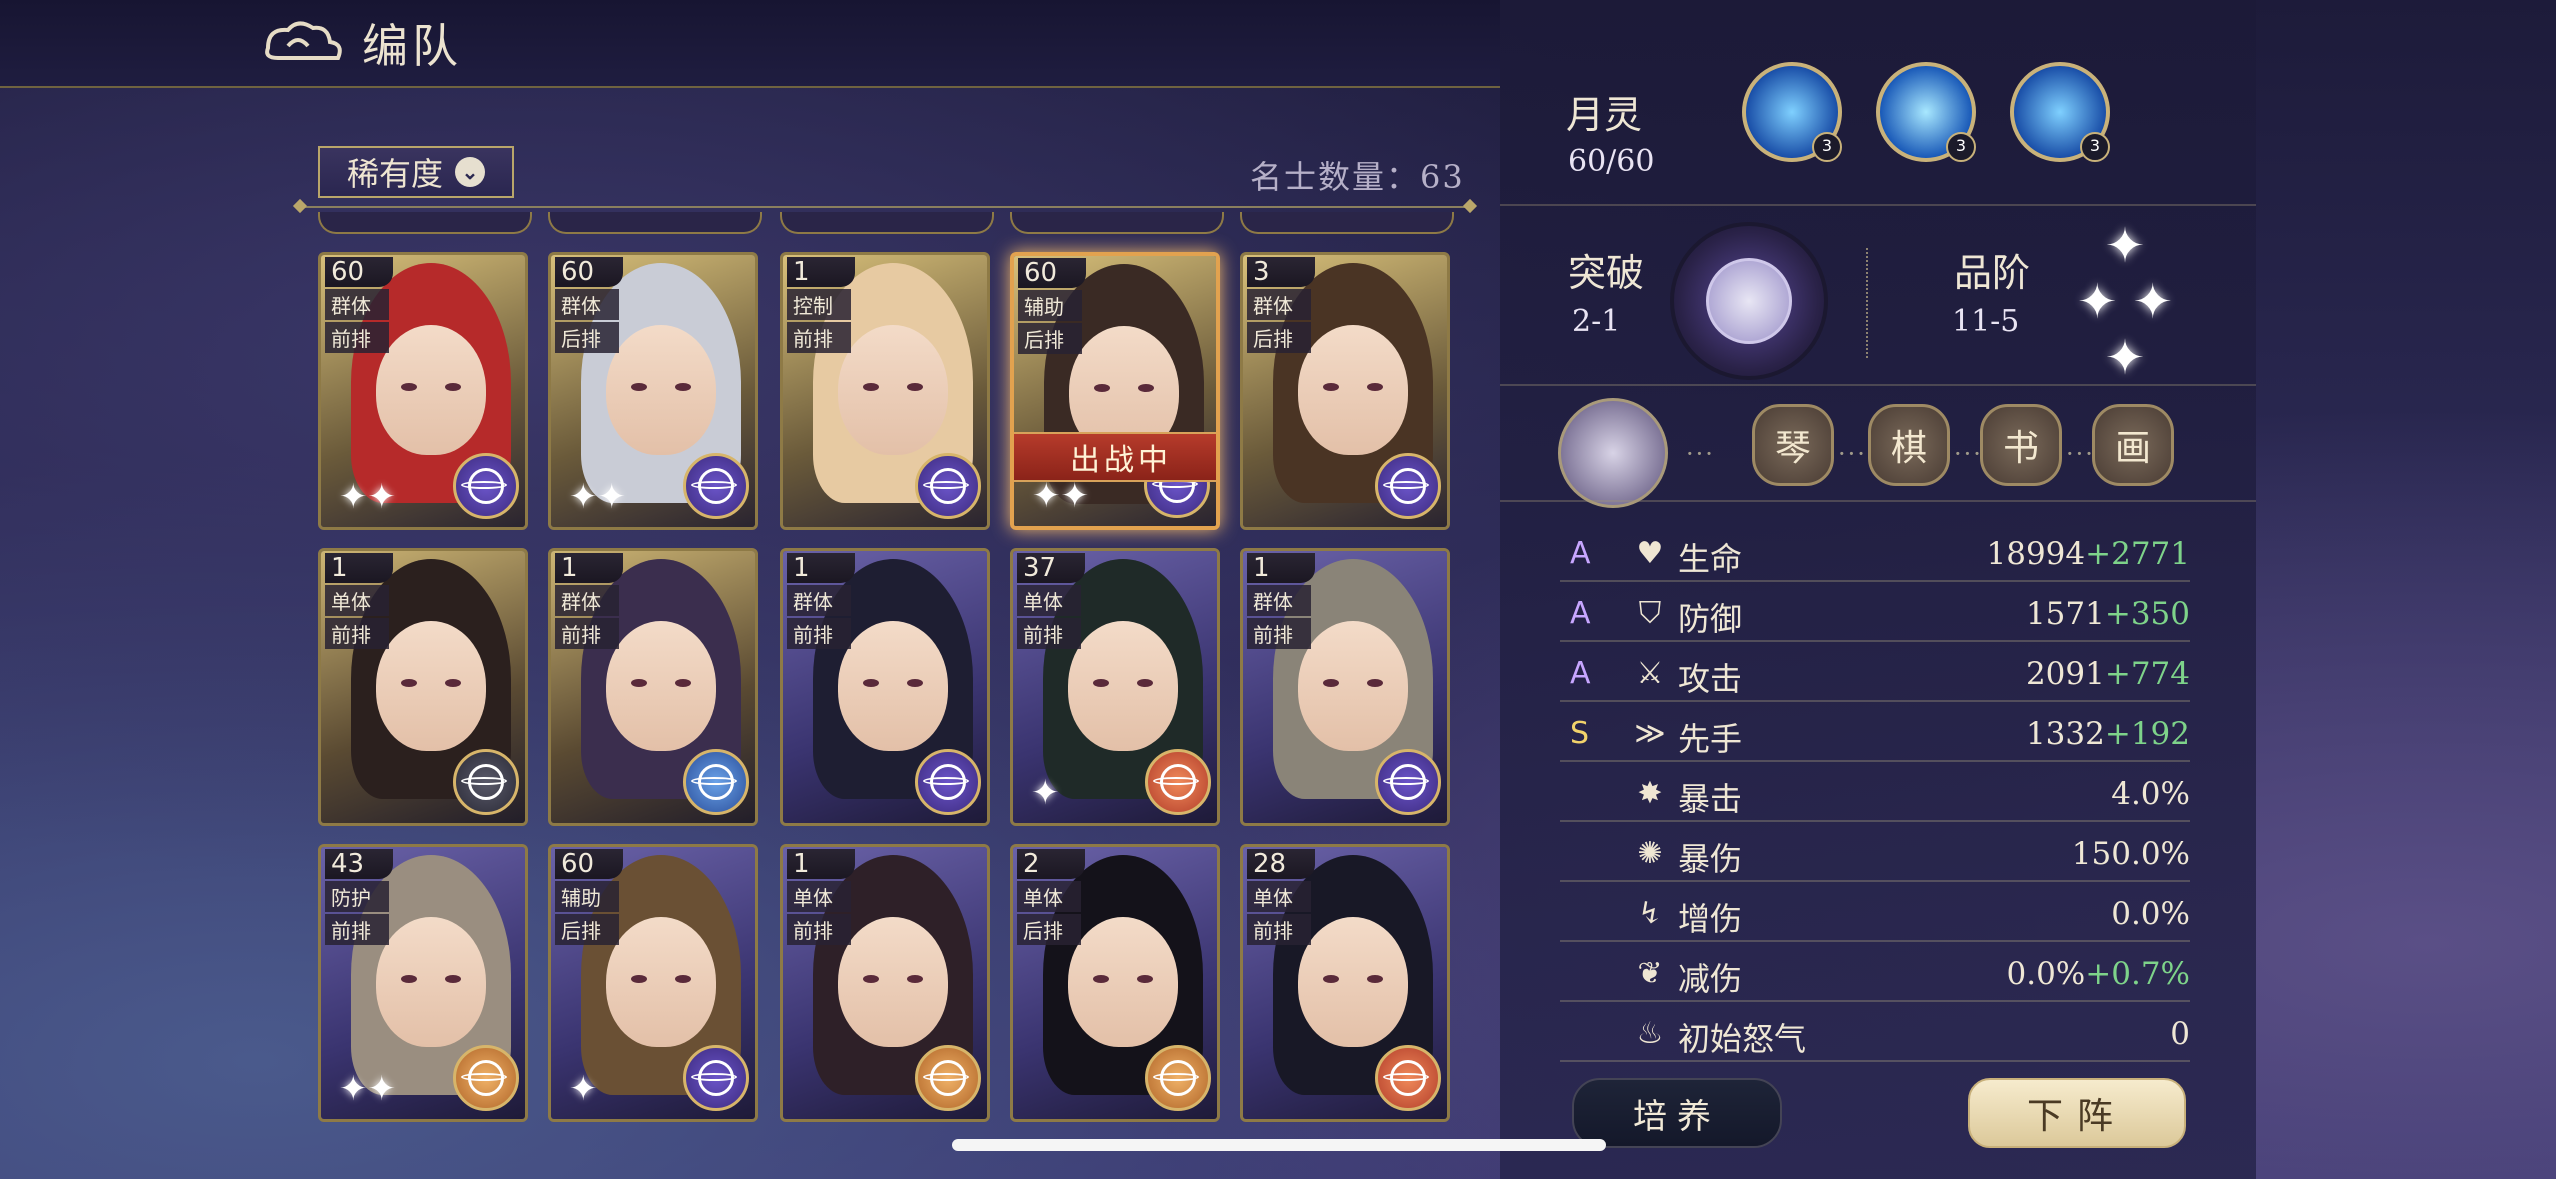 The height and width of the screenshot is (1179, 2556). Describe the element at coordinates (2133, 445) in the screenshot. I see `art-hua-button: 画` at that location.